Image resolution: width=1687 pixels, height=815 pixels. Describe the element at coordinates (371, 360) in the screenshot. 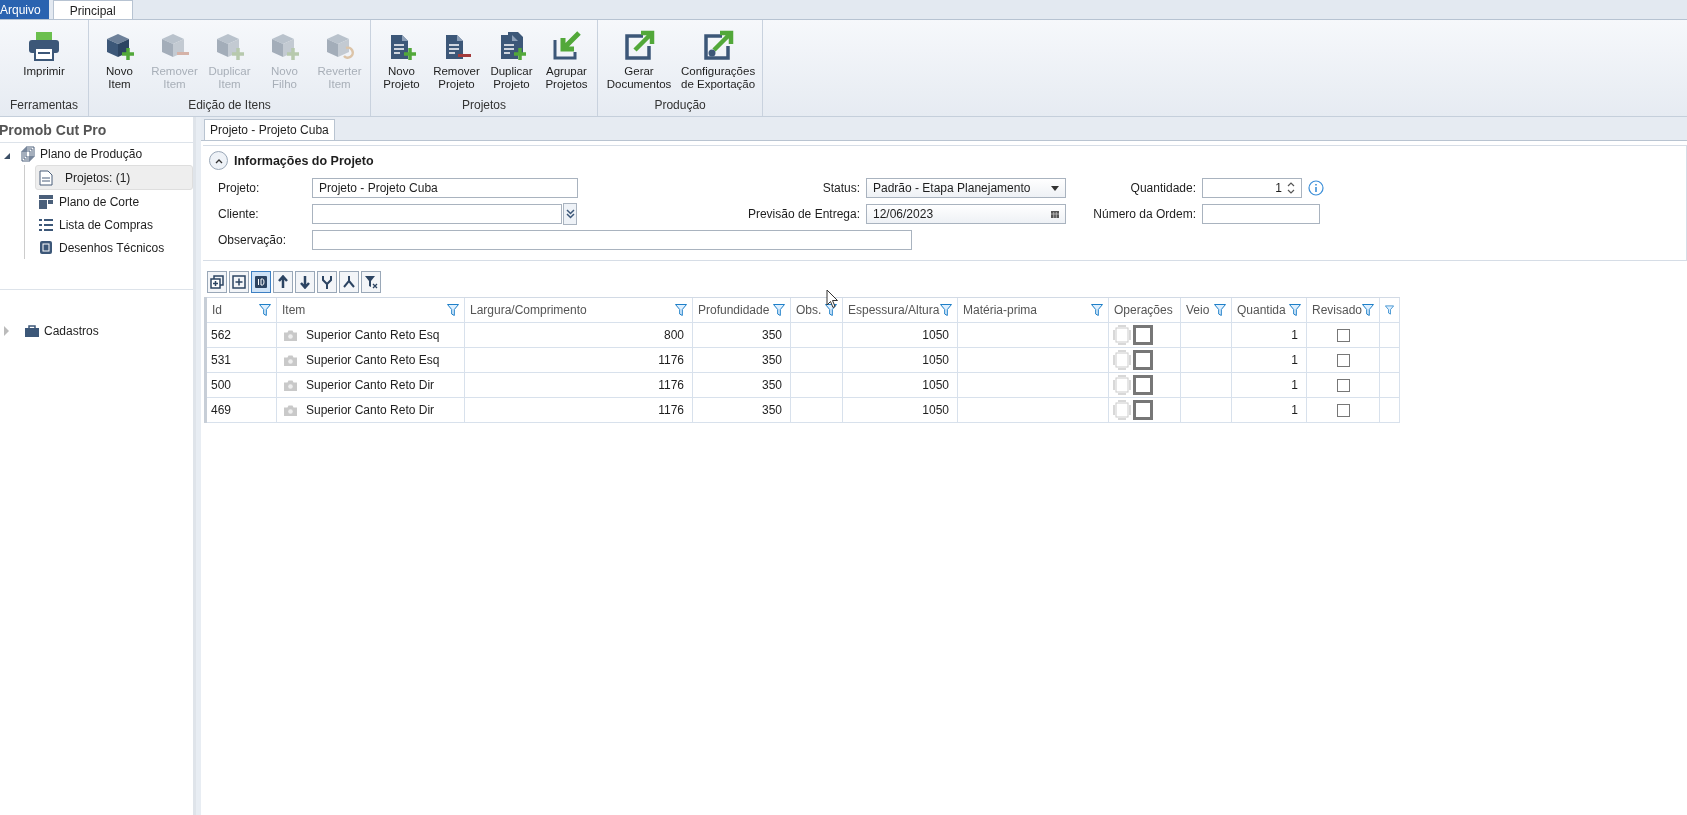

I see `table-cell: Superior Canto Reto Esq` at that location.